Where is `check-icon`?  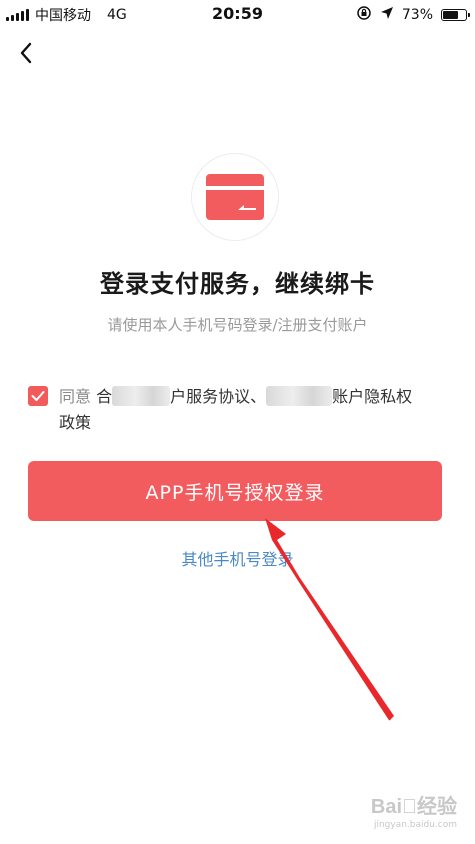 check-icon is located at coordinates (38, 396).